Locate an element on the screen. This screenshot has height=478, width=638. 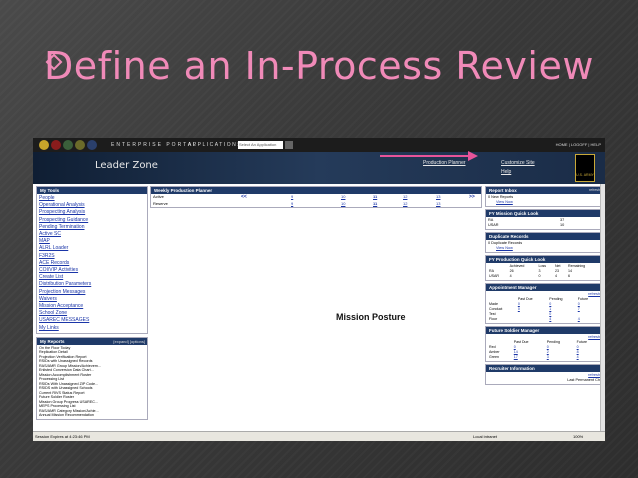
appointment-manager-header: Appointment Manager is located at coordinates (544, 287).